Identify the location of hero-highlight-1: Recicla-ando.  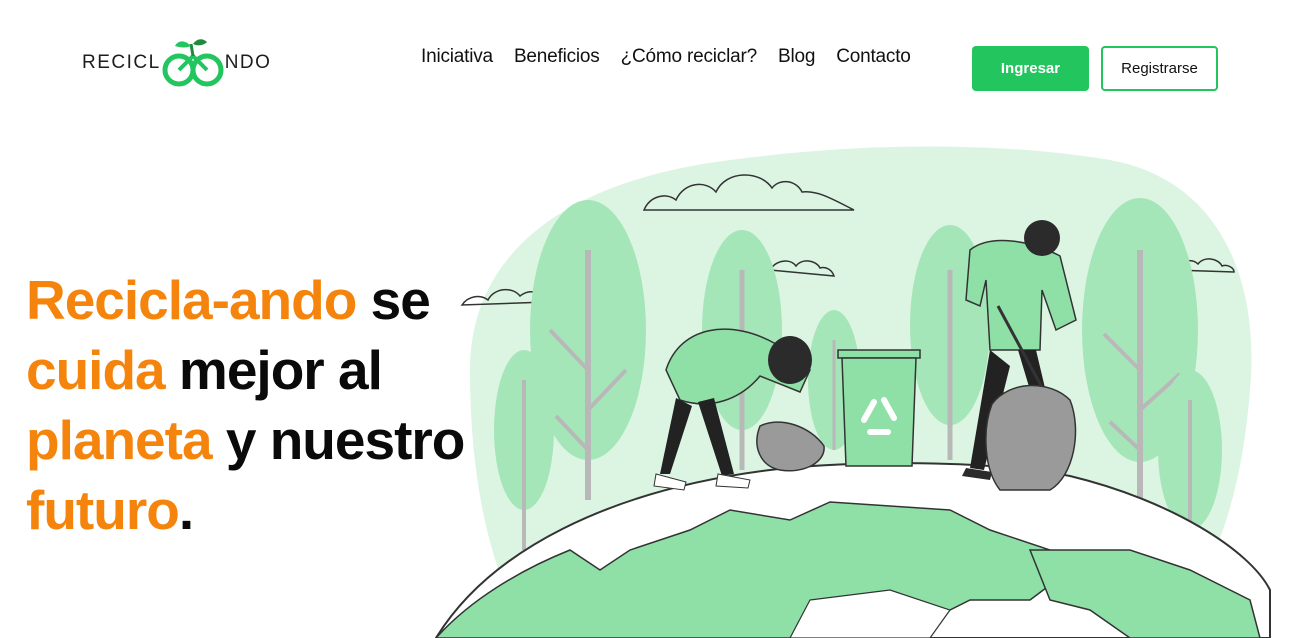
(191, 300).